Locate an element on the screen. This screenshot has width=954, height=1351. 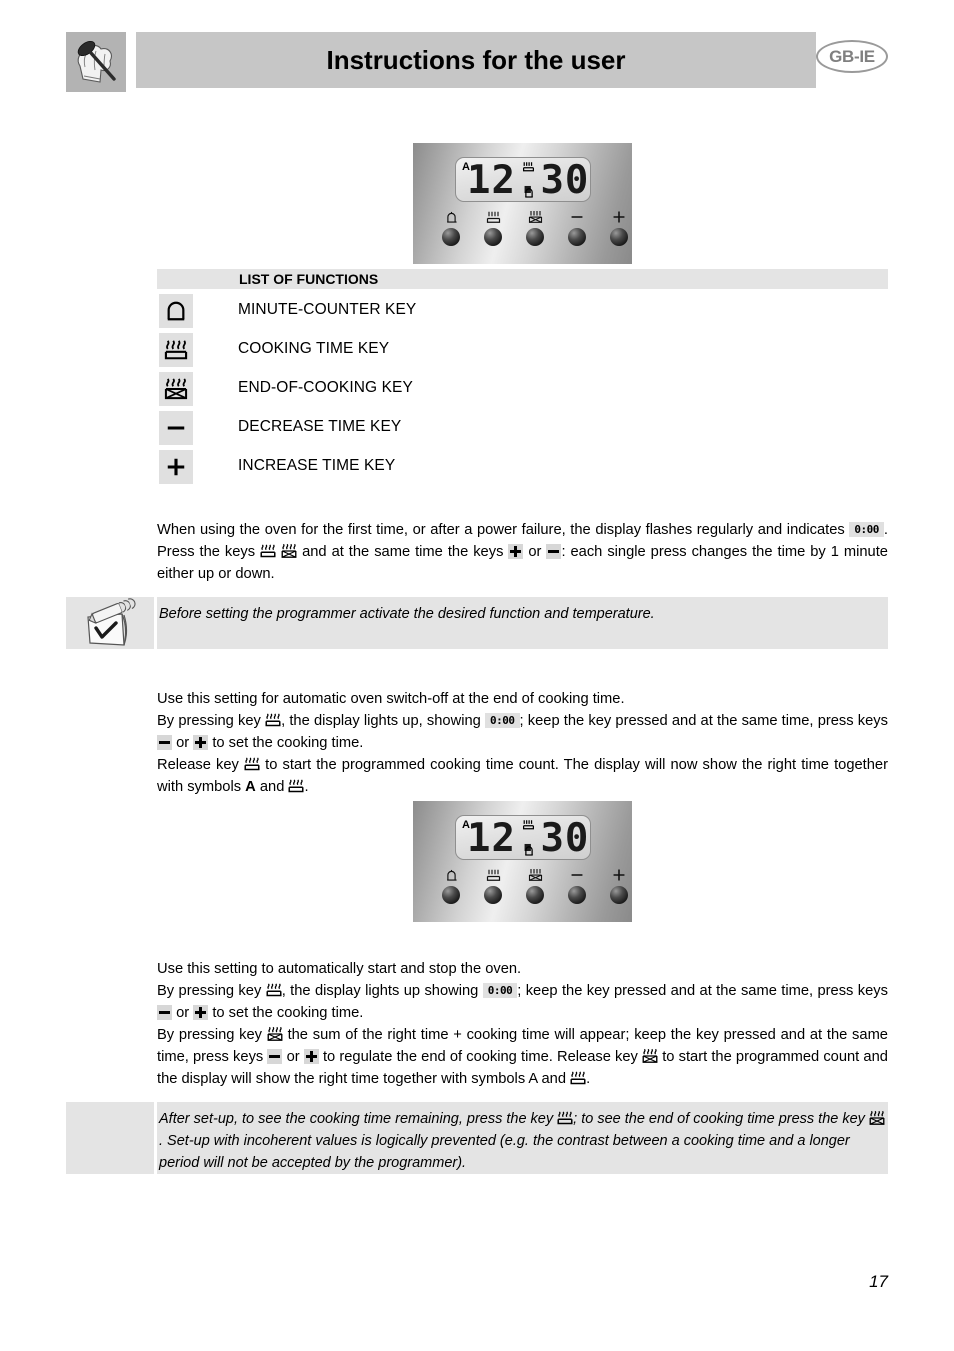
list-of-functions-header: LIST OF FUNCTIONS is located at coordinates (522, 279).